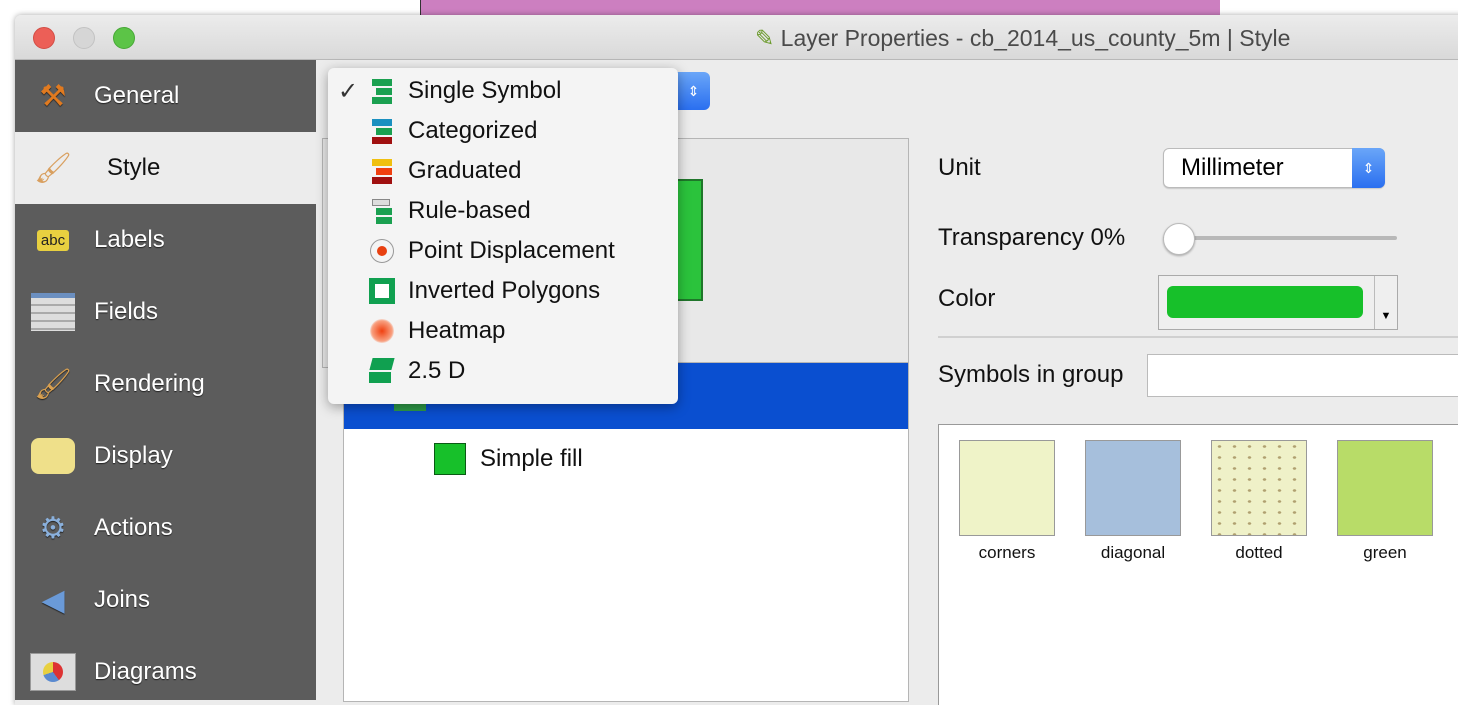 This screenshot has width=1458, height=705. What do you see at coordinates (1007, 552) in the screenshot?
I see `symbol-name: corners` at bounding box center [1007, 552].